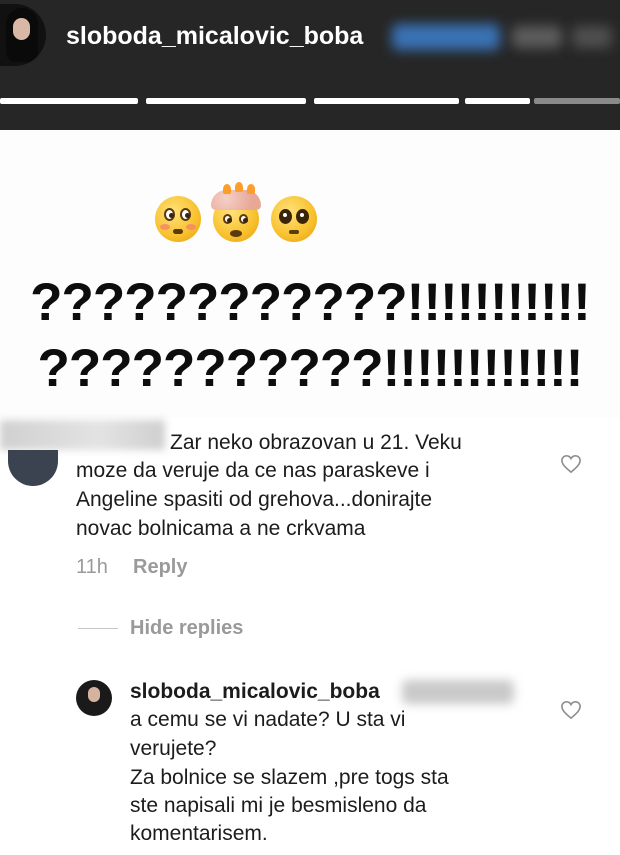 The image size is (620, 855). What do you see at coordinates (254, 499) in the screenshot?
I see `comment-text-line: Angeline spasiti od grehova...donirajte` at bounding box center [254, 499].